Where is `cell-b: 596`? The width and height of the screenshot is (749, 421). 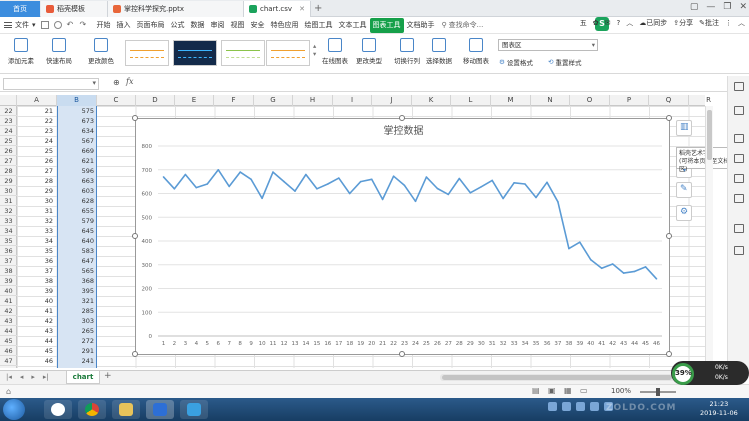 cell-b: 596 is located at coordinates (77, 171).